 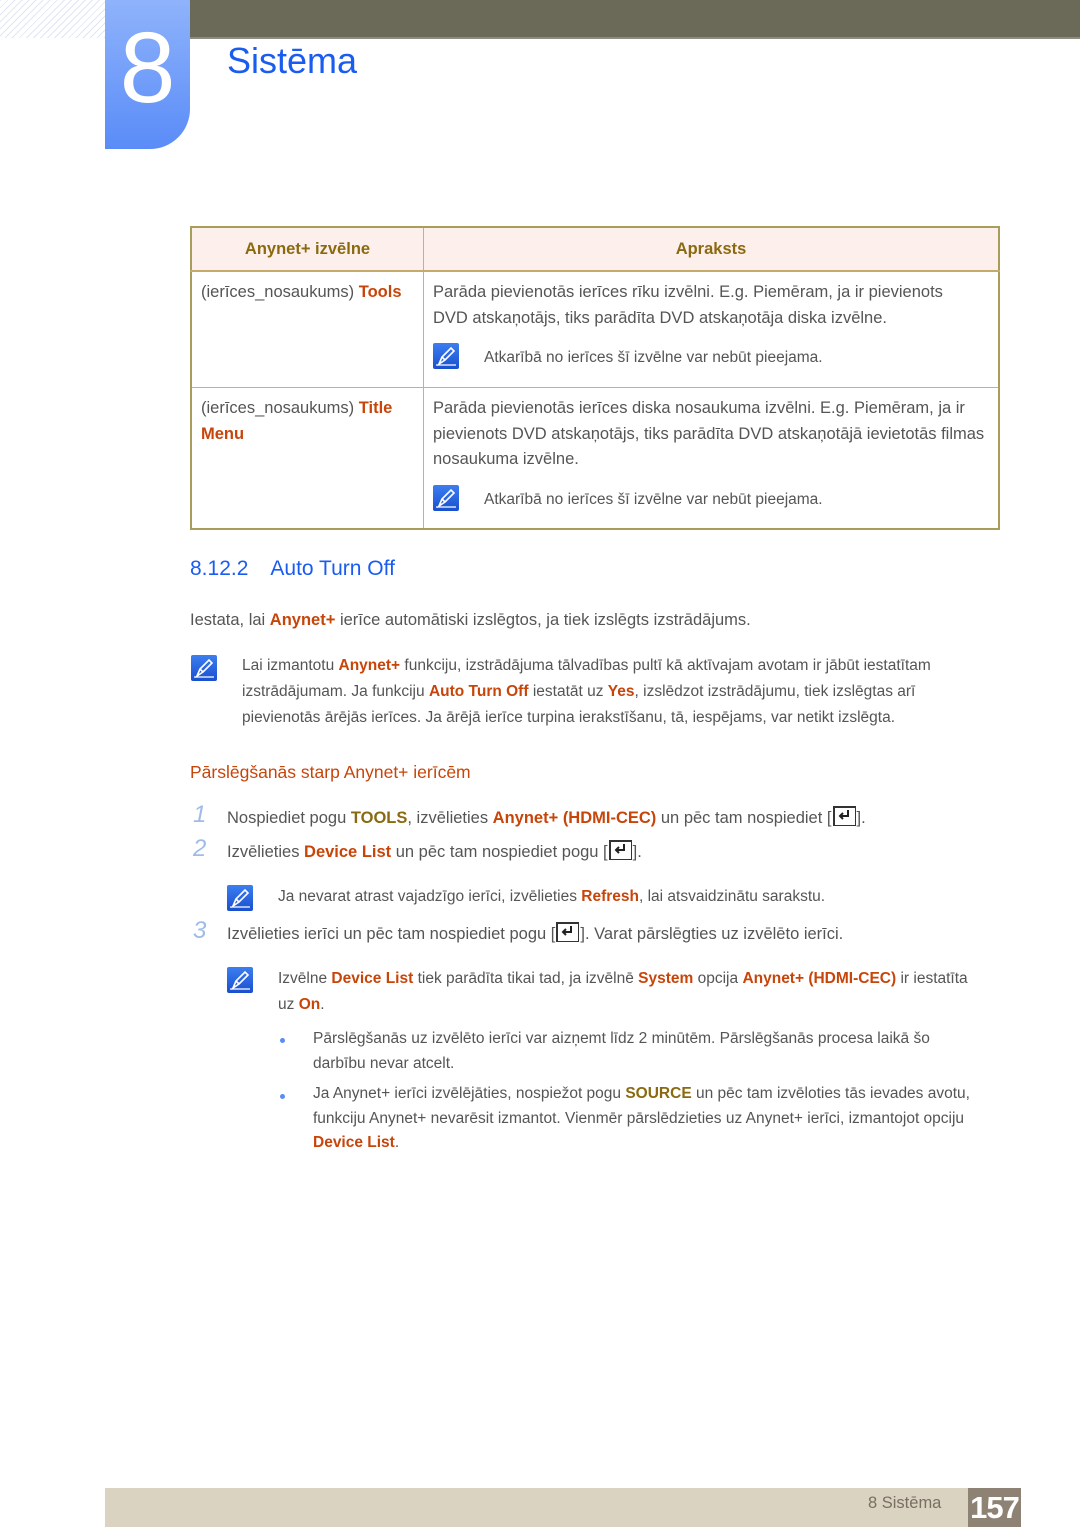 I want to click on text: un pēc tam nospiediet pogu [, so click(x=499, y=852).